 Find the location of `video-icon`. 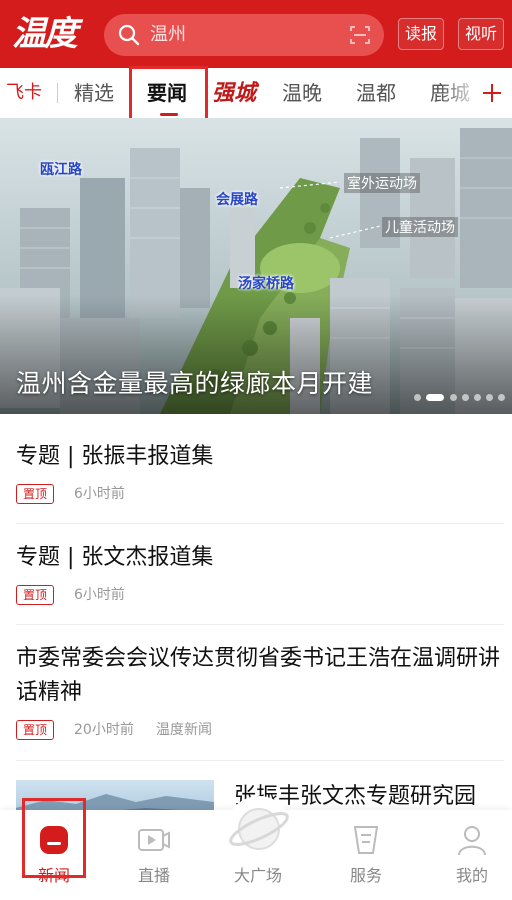

video-icon is located at coordinates (154, 840).